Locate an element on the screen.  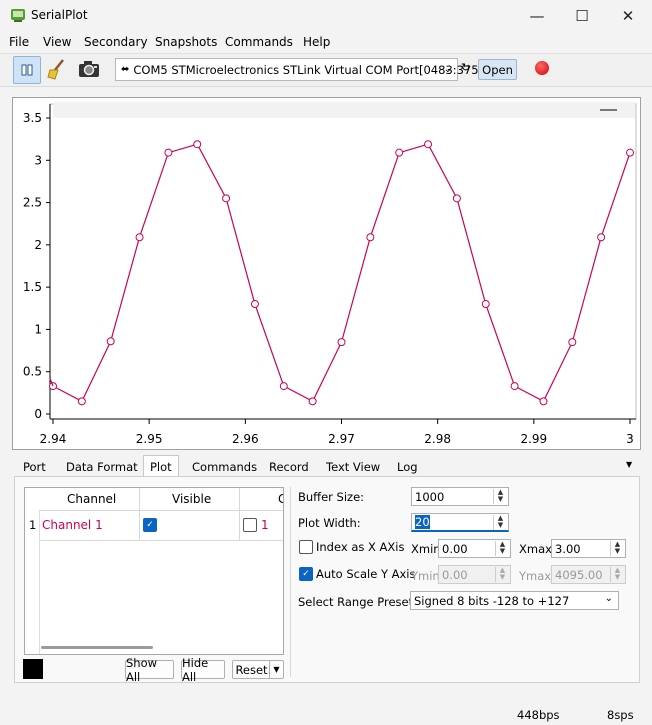
x-tick-label: 3 is located at coordinates (630, 439).